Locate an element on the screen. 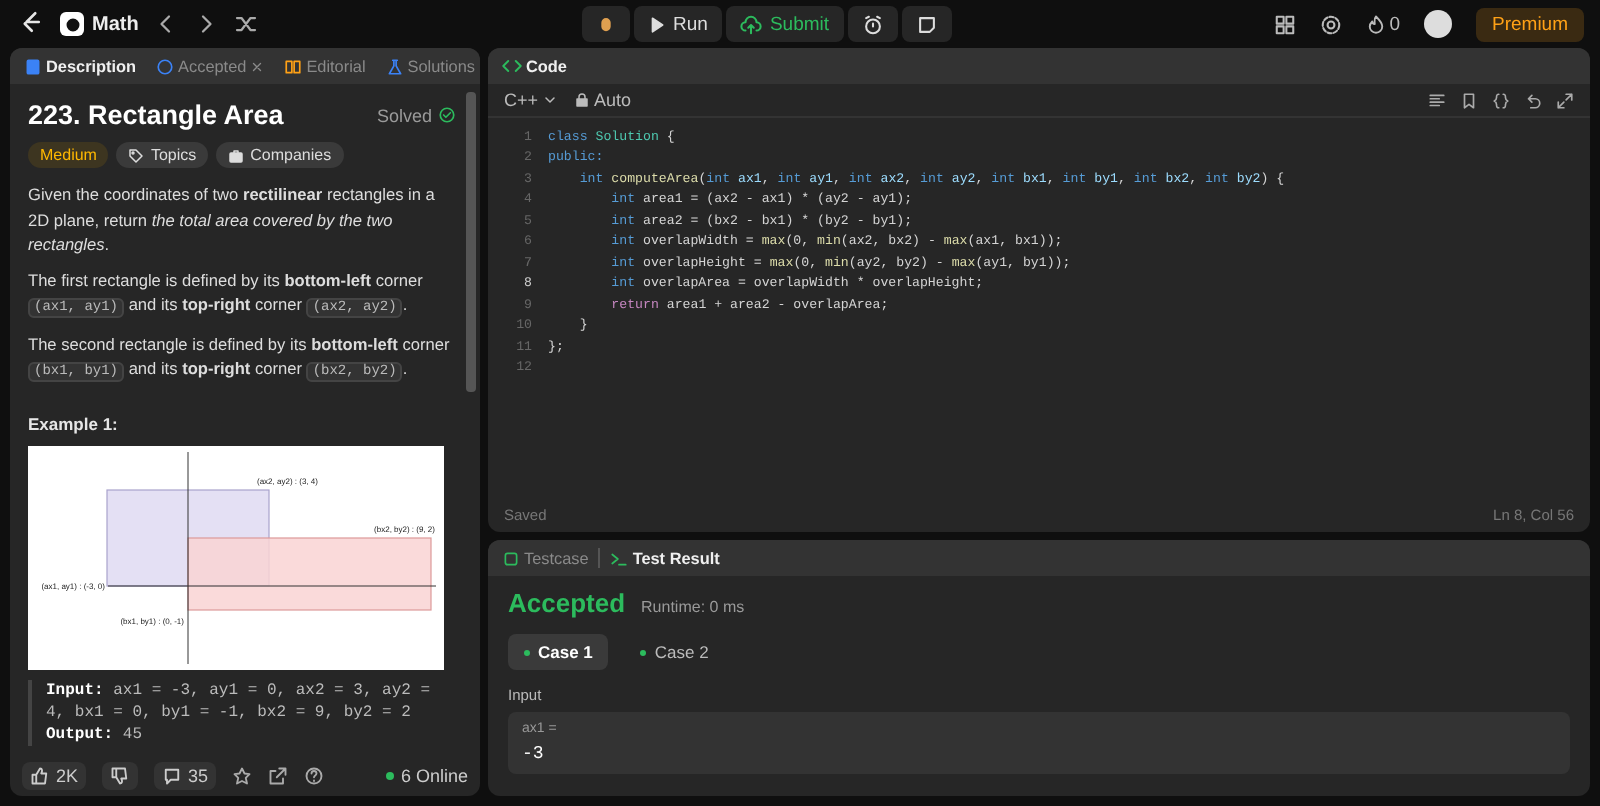  panel-tab: Editorial is located at coordinates (325, 66).